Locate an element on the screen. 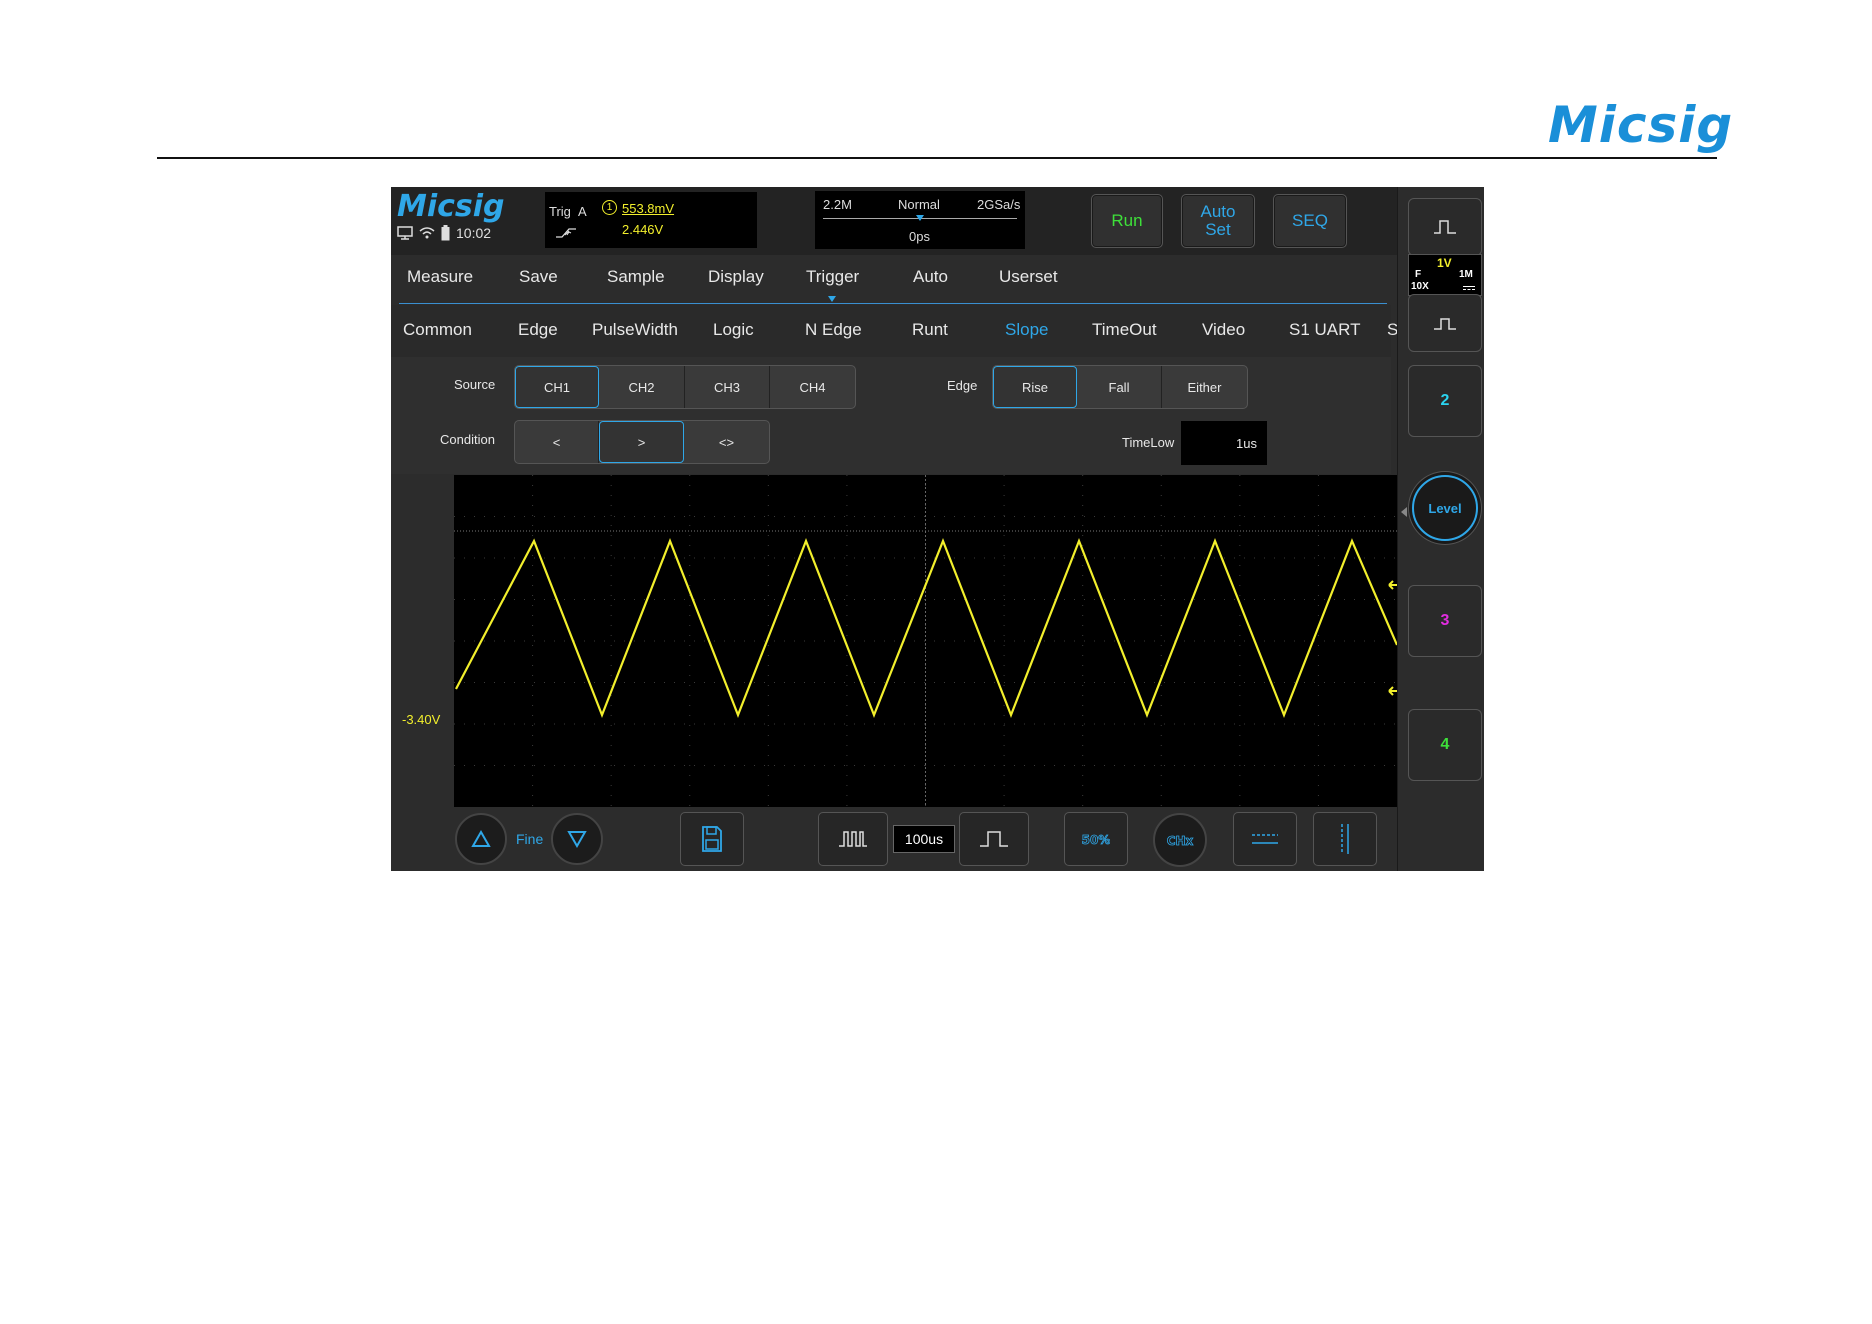 The image size is (1872, 1324). fifty-percent-icon: 50% is located at coordinates (1096, 840).